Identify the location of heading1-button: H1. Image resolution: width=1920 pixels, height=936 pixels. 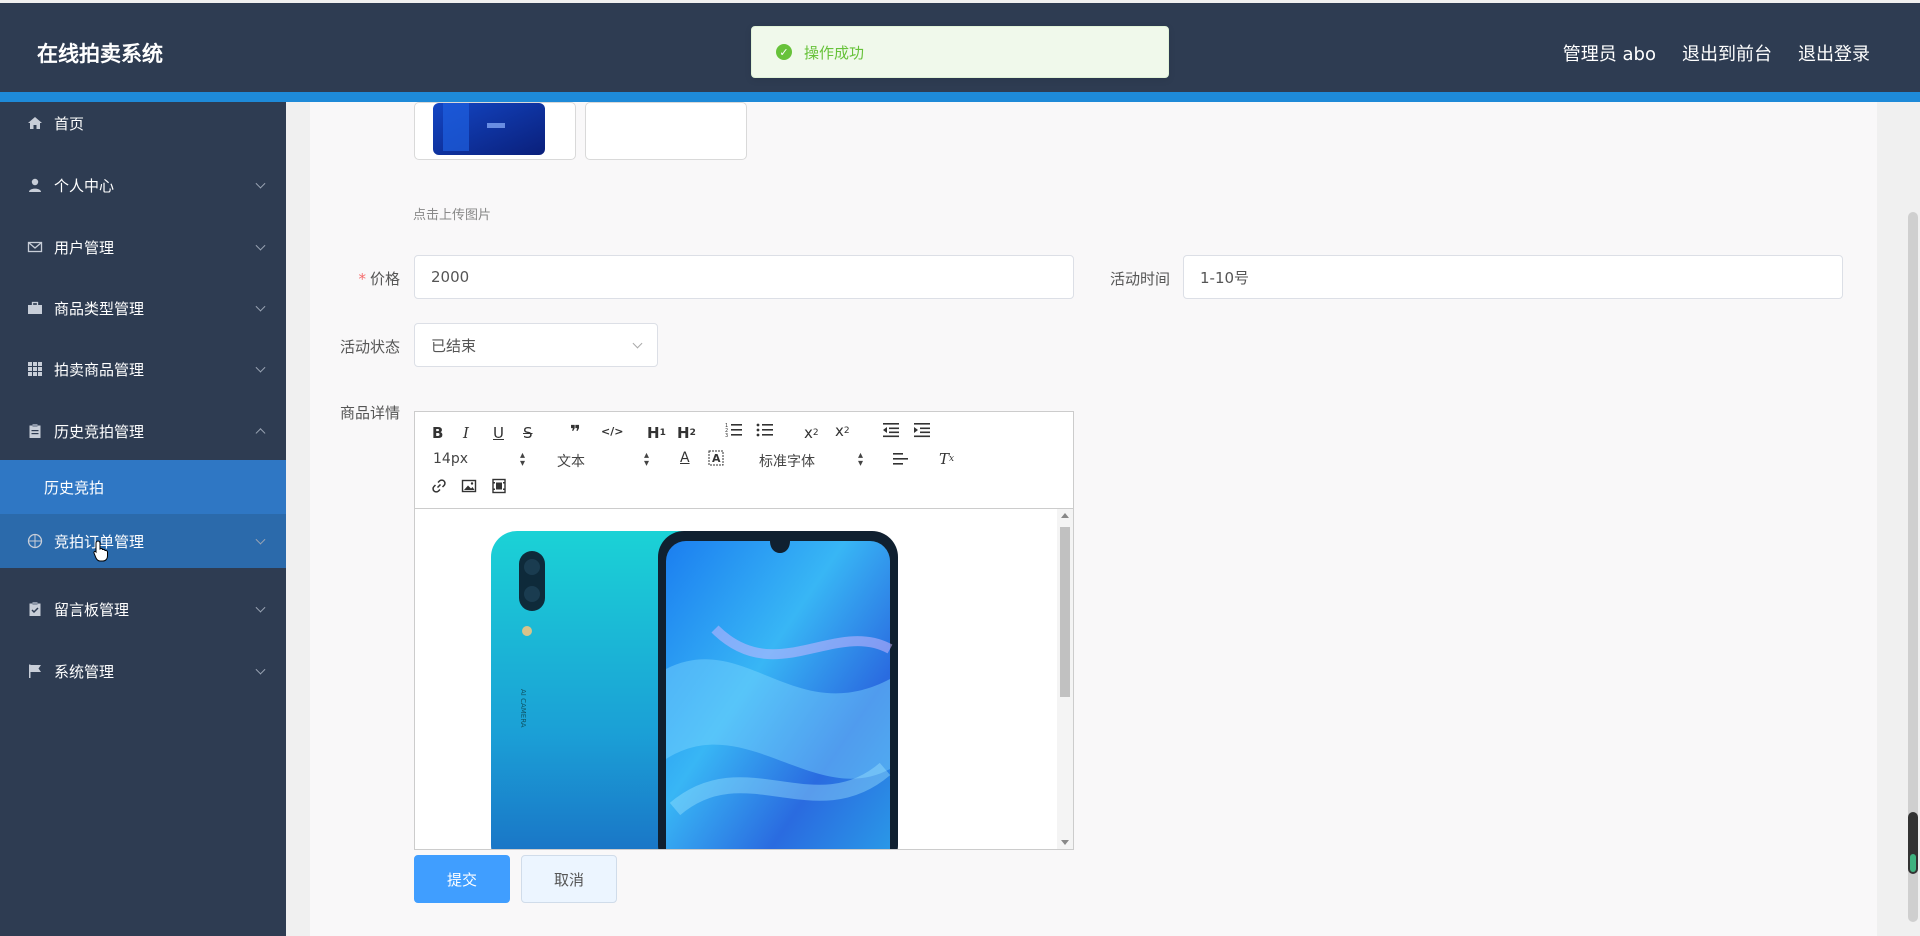
(656, 433).